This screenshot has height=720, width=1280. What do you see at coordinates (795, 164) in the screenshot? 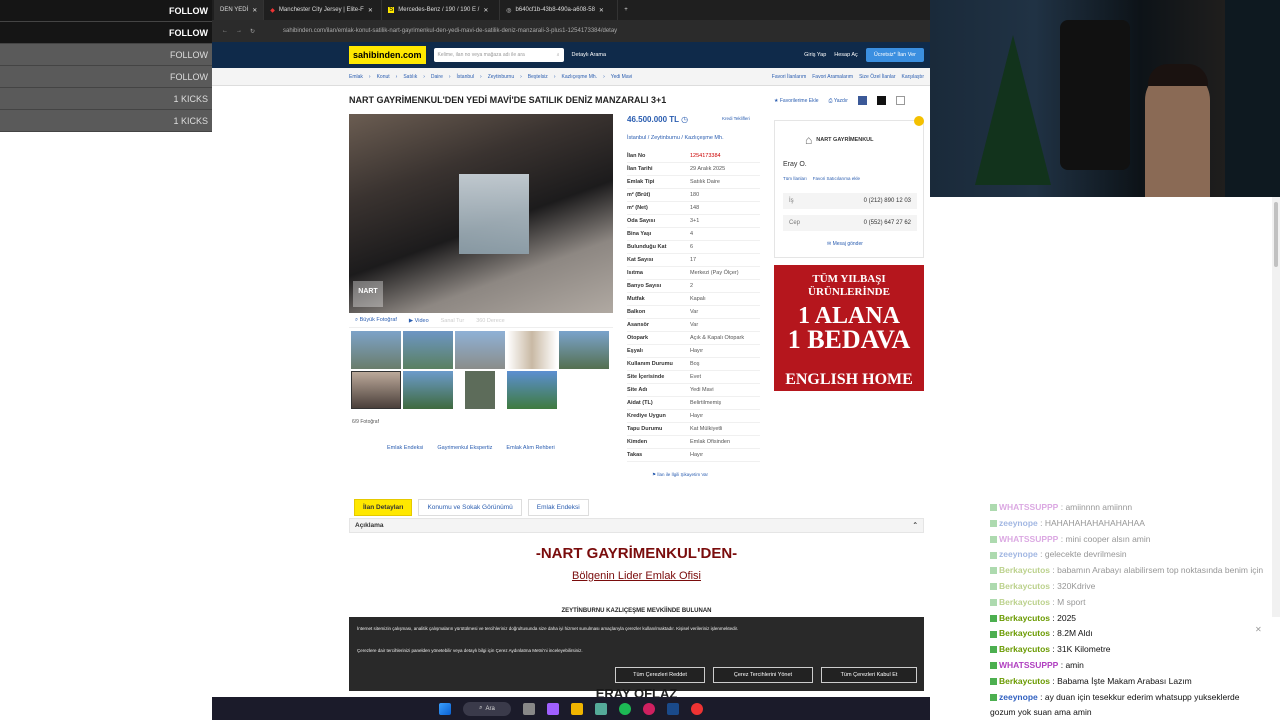
I see `seller-name: Eray O.` at bounding box center [795, 164].